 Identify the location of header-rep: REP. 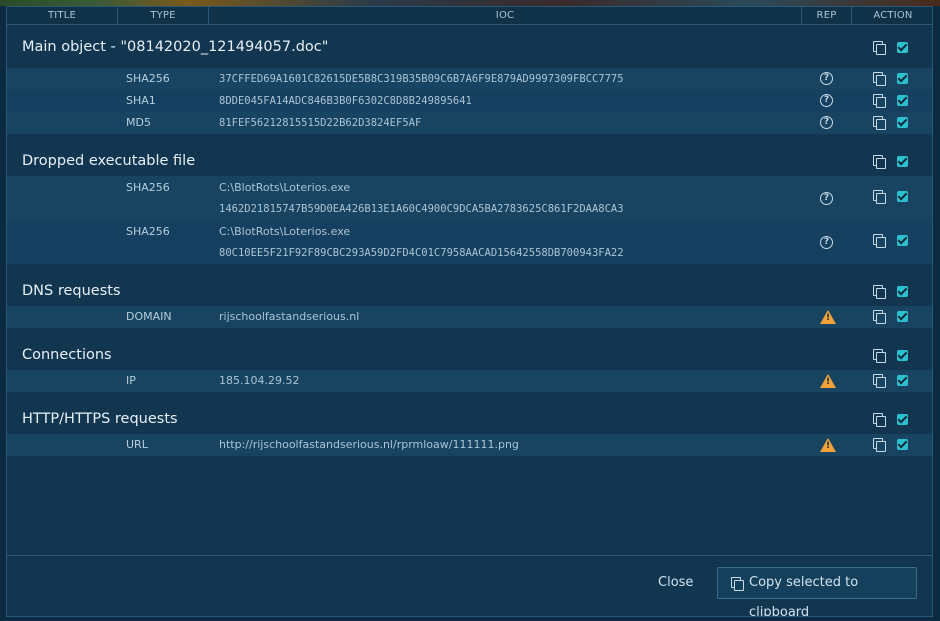
(827, 15).